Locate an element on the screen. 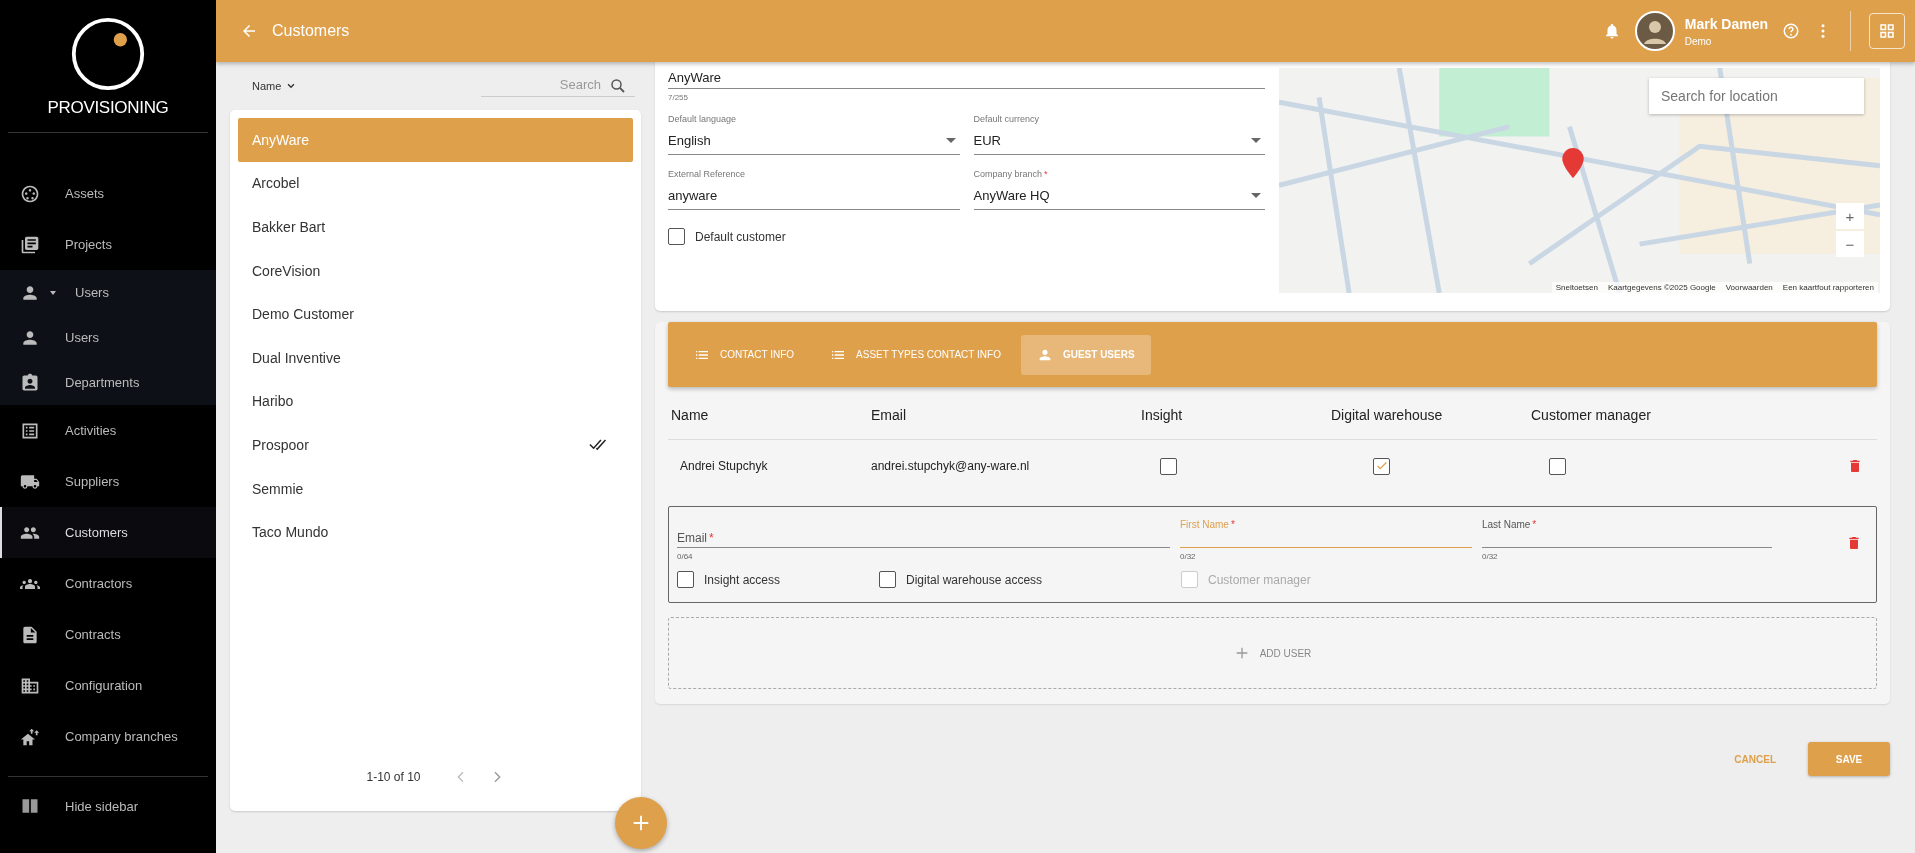  search-field: Search is located at coordinates (541, 85).